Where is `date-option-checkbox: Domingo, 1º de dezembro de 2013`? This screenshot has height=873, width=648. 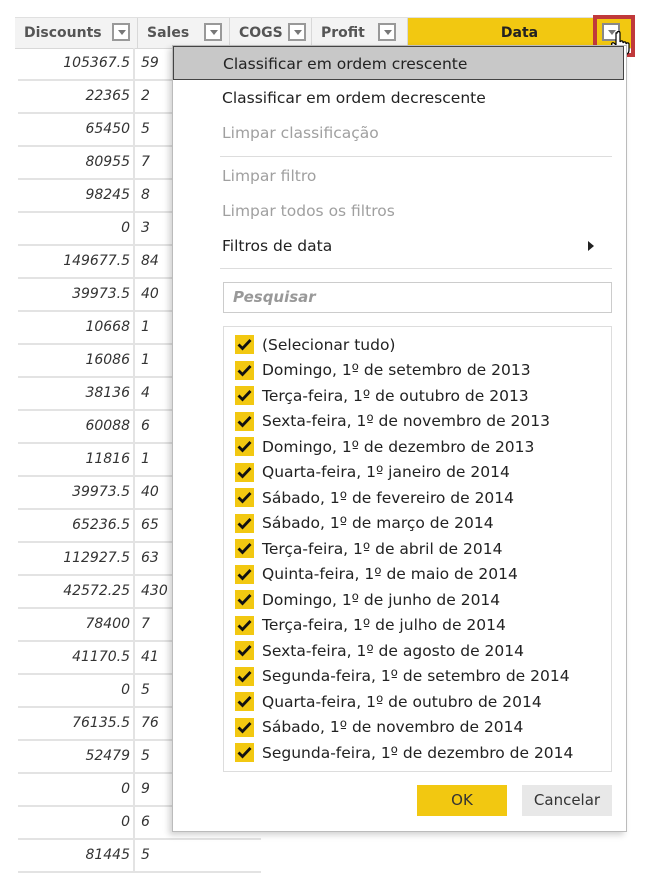 date-option-checkbox: Domingo, 1º de dezembro de 2013 is located at coordinates (384, 446).